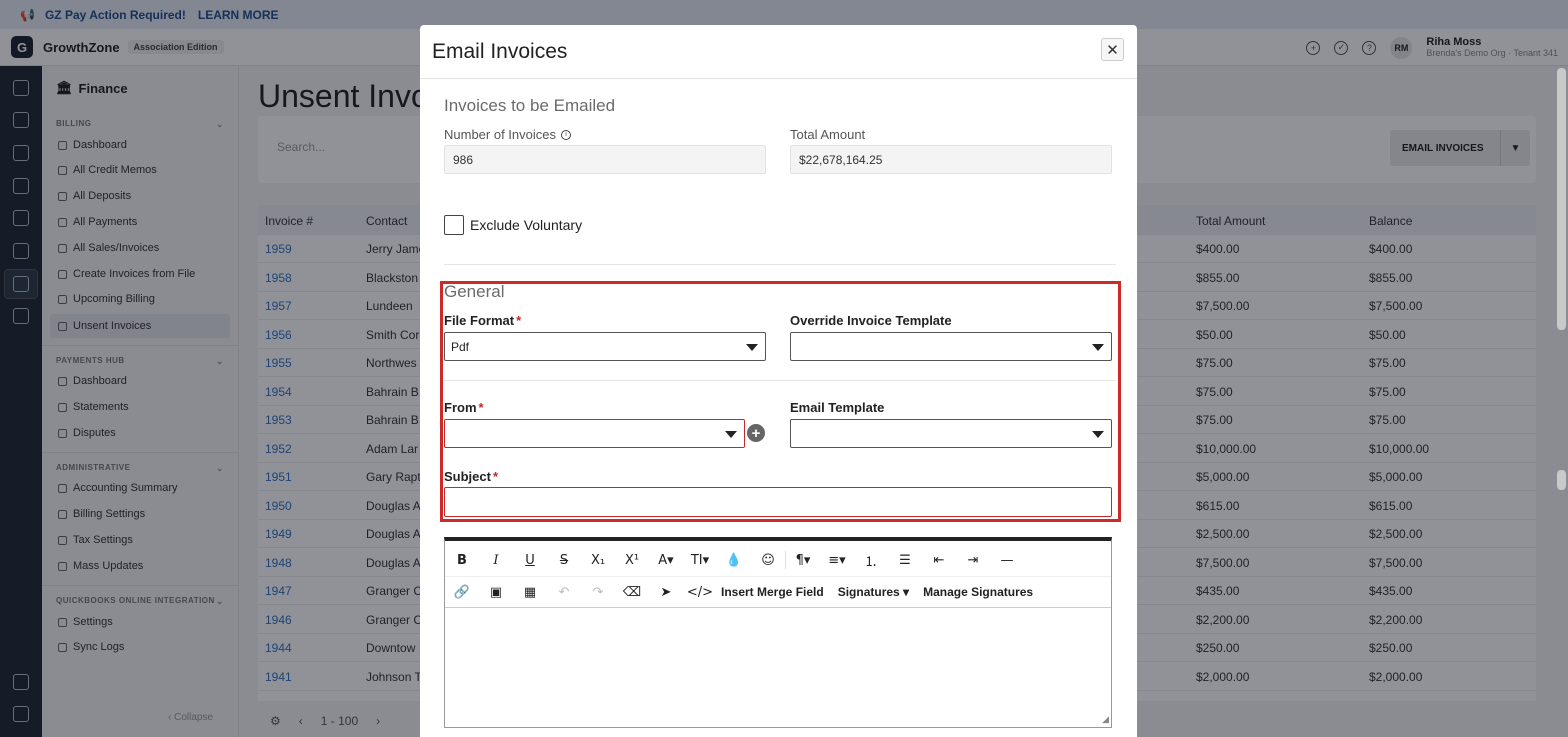 The image size is (1568, 737). I want to click on from-select, so click(594, 433).